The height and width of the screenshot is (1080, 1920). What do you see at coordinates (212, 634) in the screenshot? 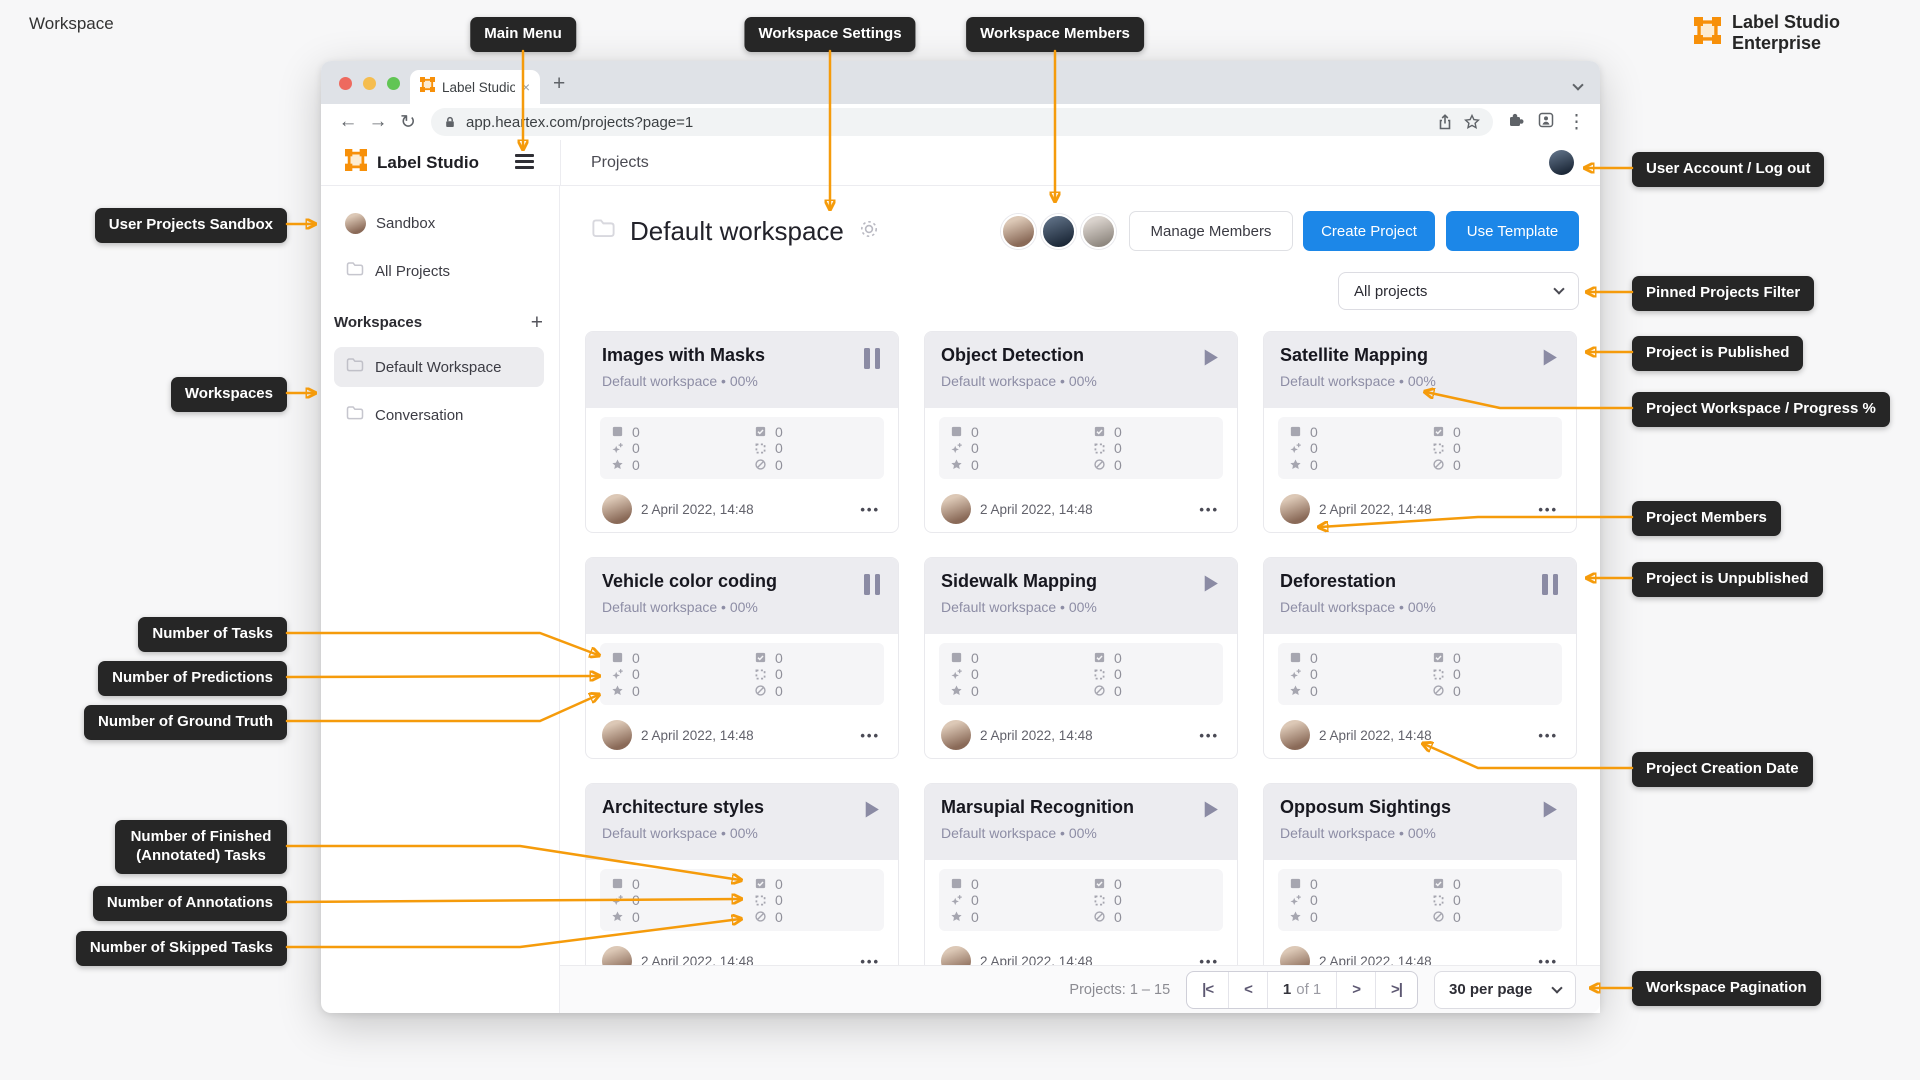
I see `callout-number-of-tasks: Number of Tasks` at bounding box center [212, 634].